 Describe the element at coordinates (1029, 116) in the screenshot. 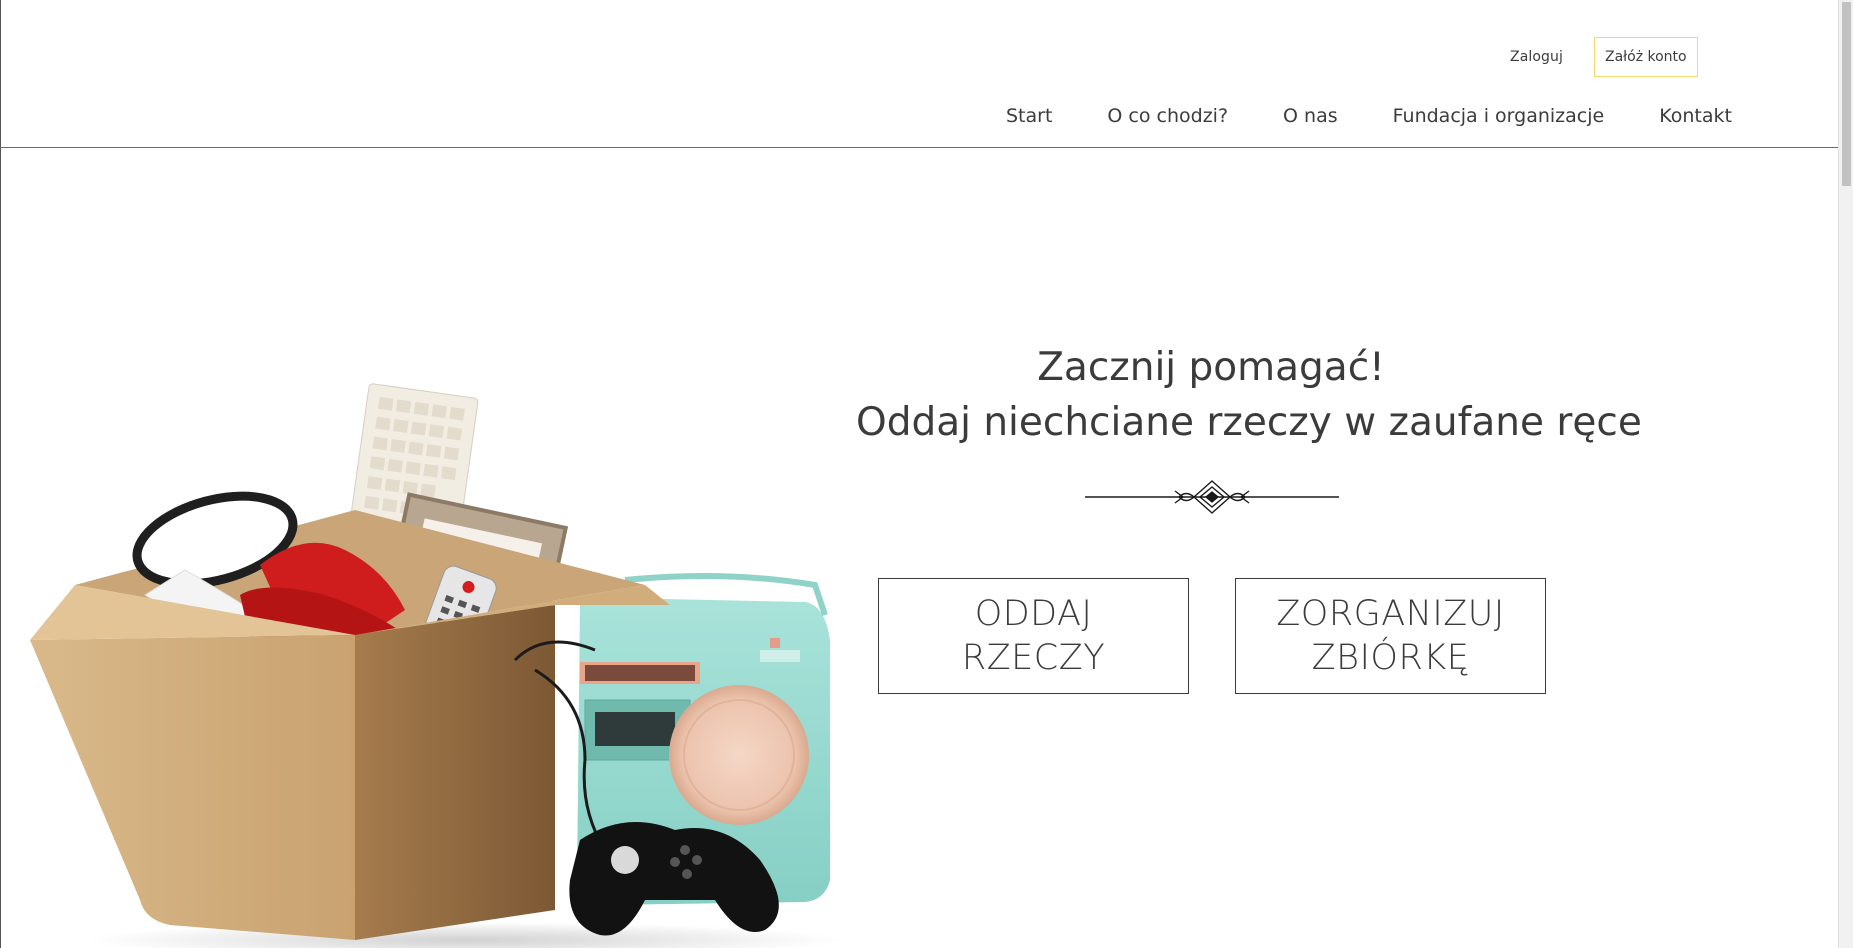

I see `nav-item-start: Start` at that location.